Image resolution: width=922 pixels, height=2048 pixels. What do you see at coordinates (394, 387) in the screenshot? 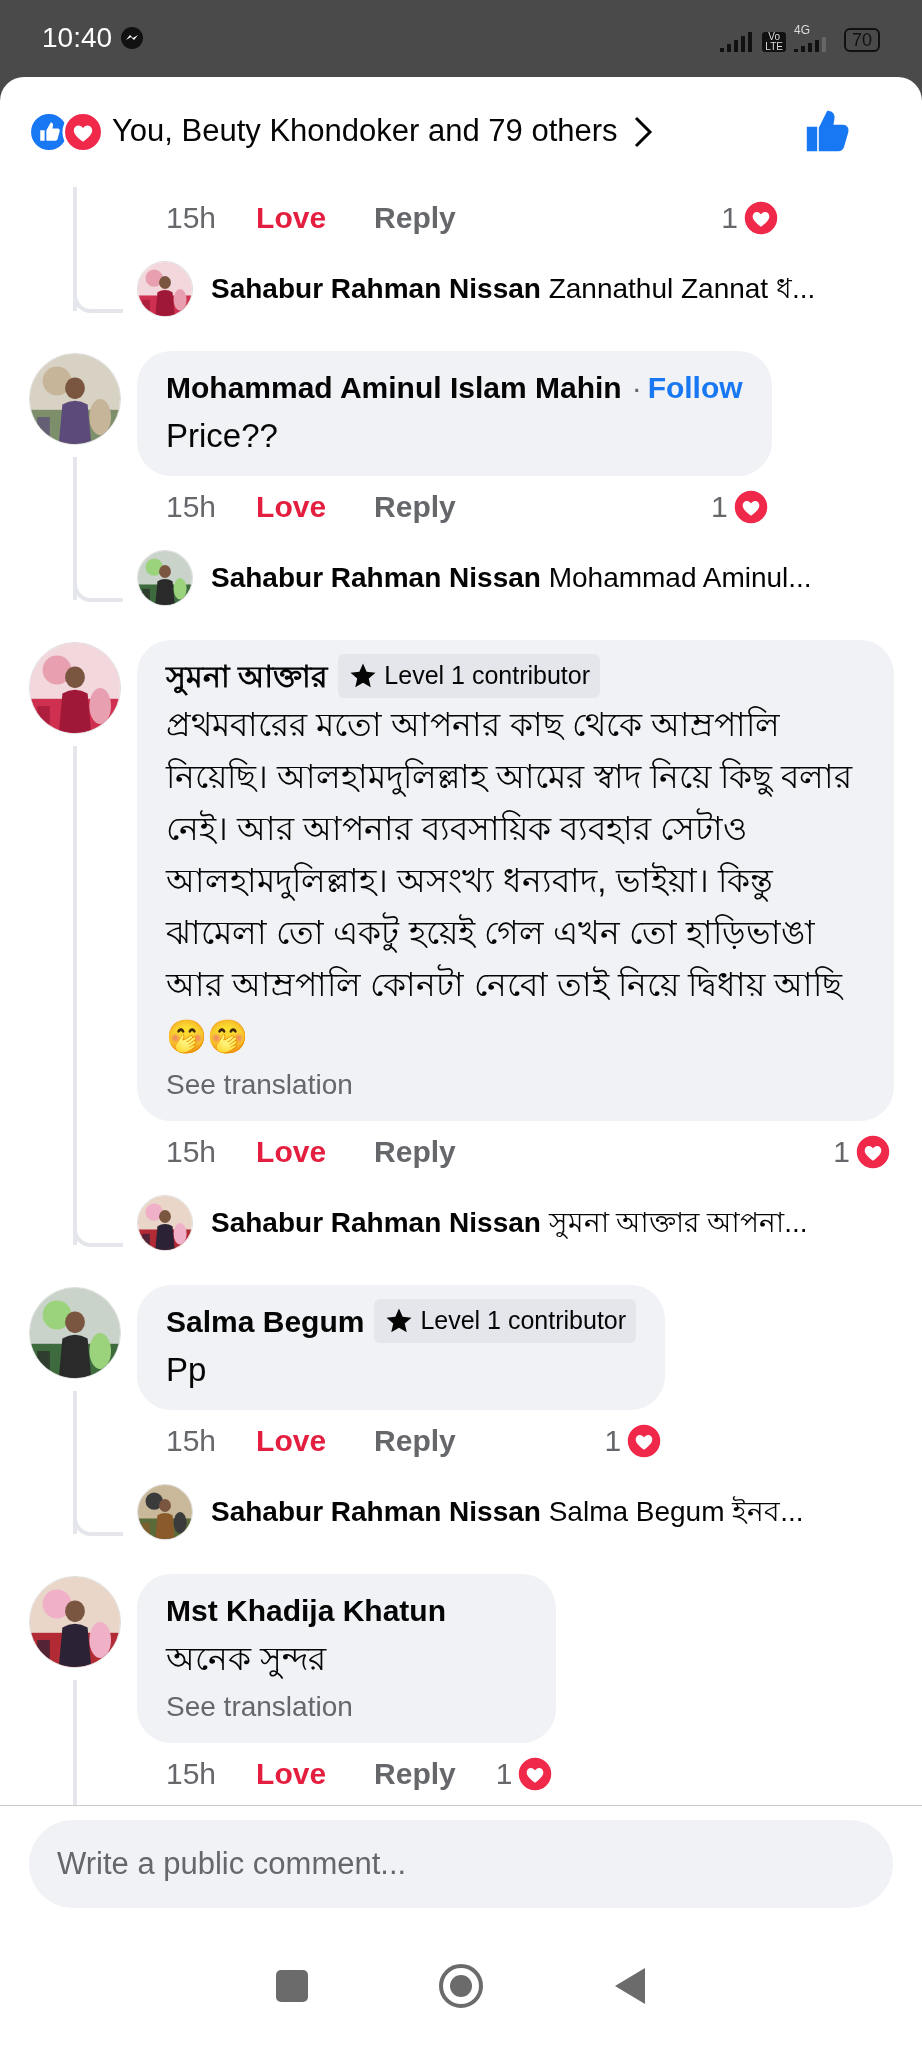
I see `commenter-name: Mohammad Aminul Islam Mahin` at bounding box center [394, 387].